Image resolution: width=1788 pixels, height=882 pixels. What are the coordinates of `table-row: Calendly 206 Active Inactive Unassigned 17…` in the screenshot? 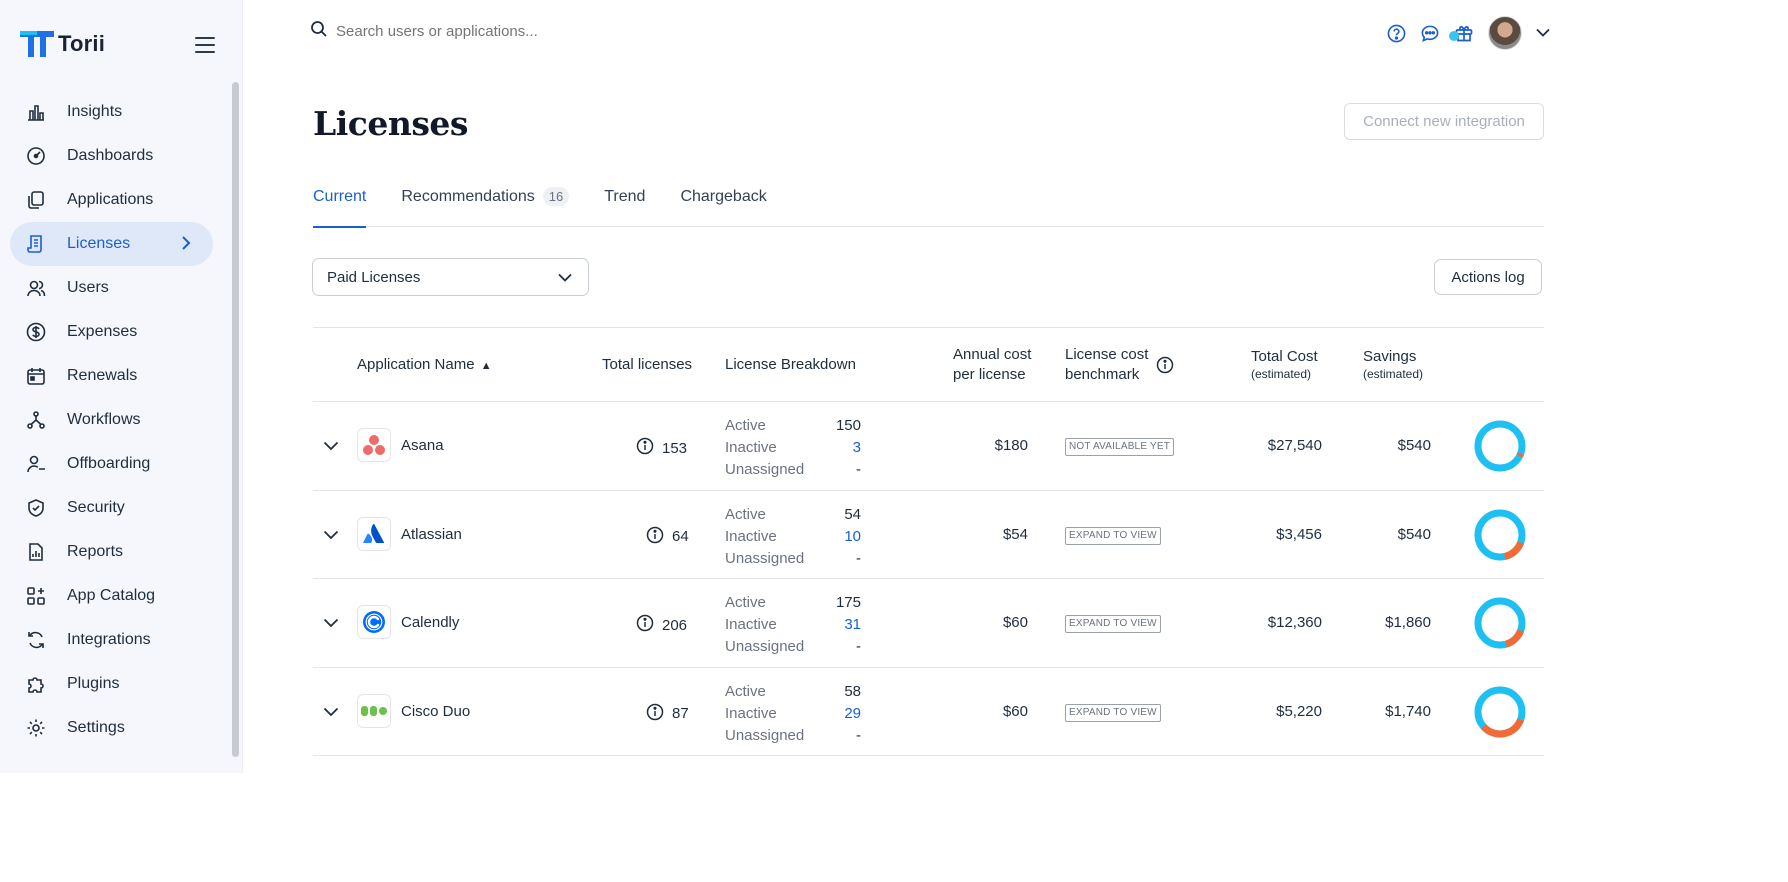 It's located at (928, 623).